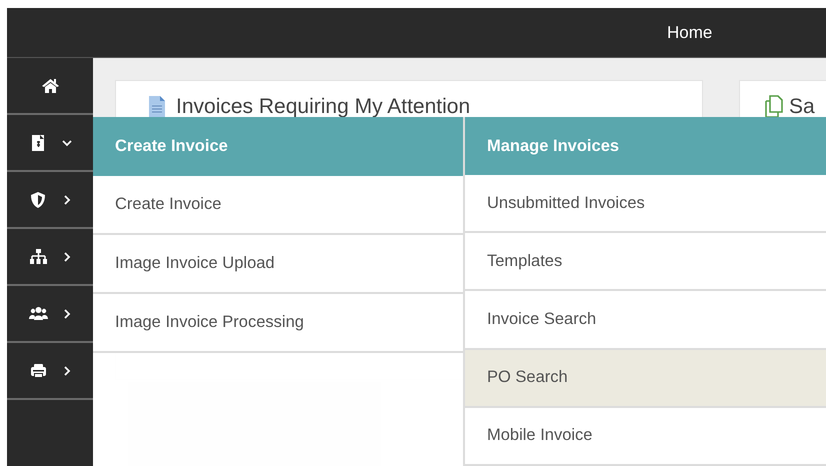 The width and height of the screenshot is (826, 466). What do you see at coordinates (689, 32) in the screenshot?
I see `page-title: Home` at bounding box center [689, 32].